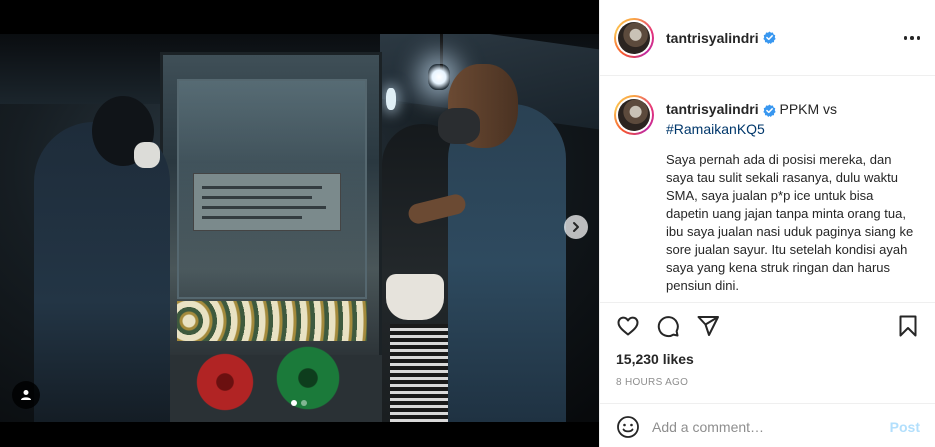  What do you see at coordinates (634, 37) in the screenshot?
I see `avatar` at bounding box center [634, 37].